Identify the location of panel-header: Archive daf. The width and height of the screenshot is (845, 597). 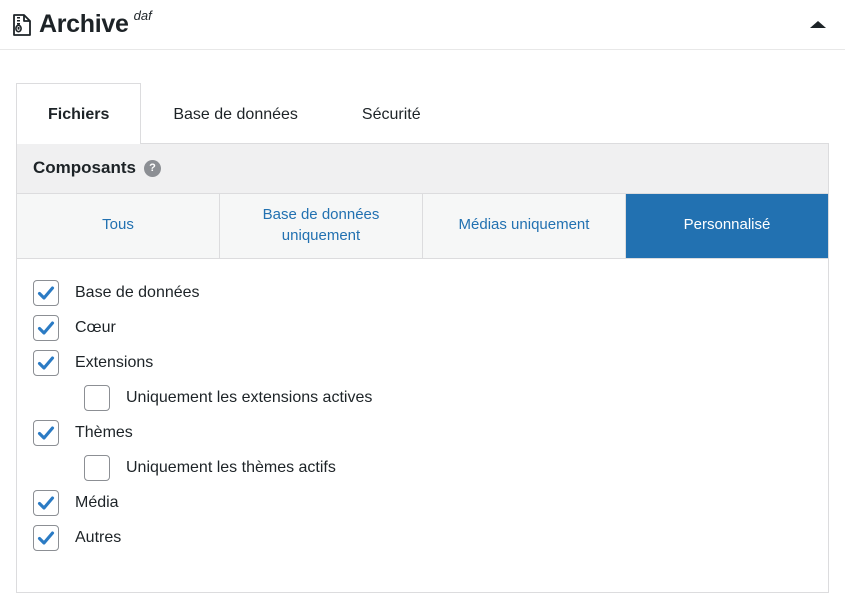
(422, 25).